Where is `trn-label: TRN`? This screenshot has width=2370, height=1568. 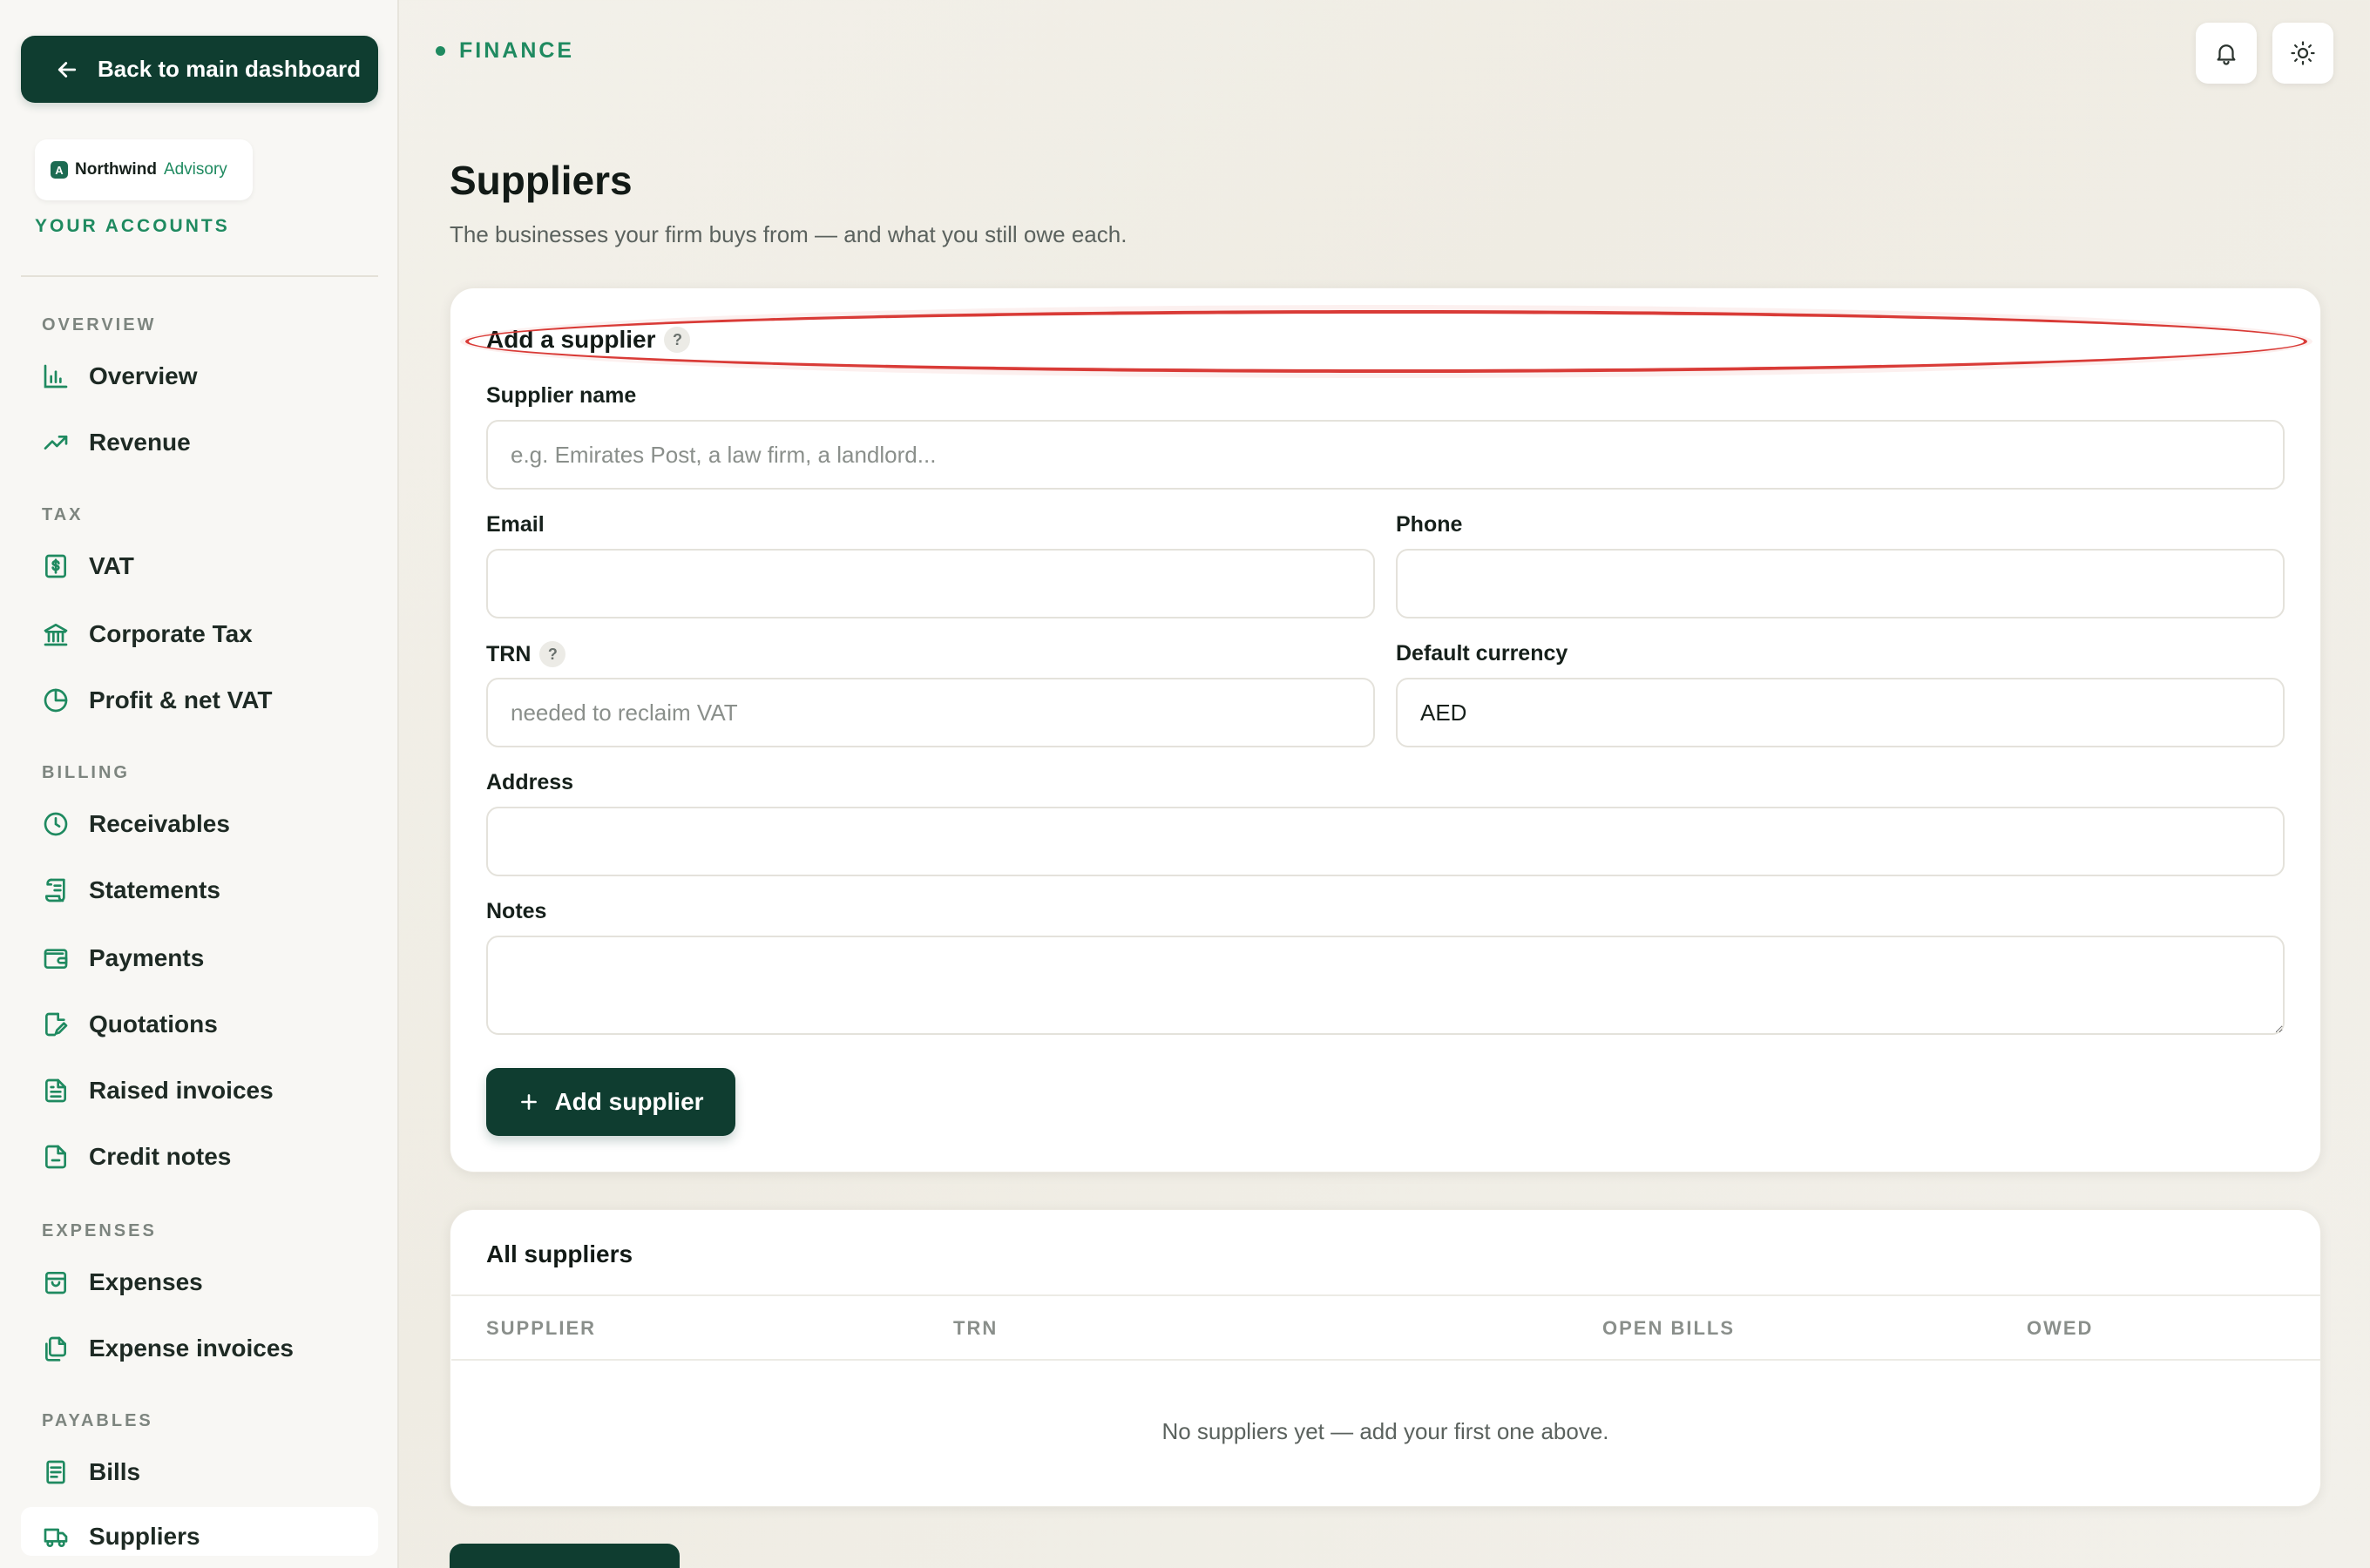
trn-label: TRN is located at coordinates (509, 653).